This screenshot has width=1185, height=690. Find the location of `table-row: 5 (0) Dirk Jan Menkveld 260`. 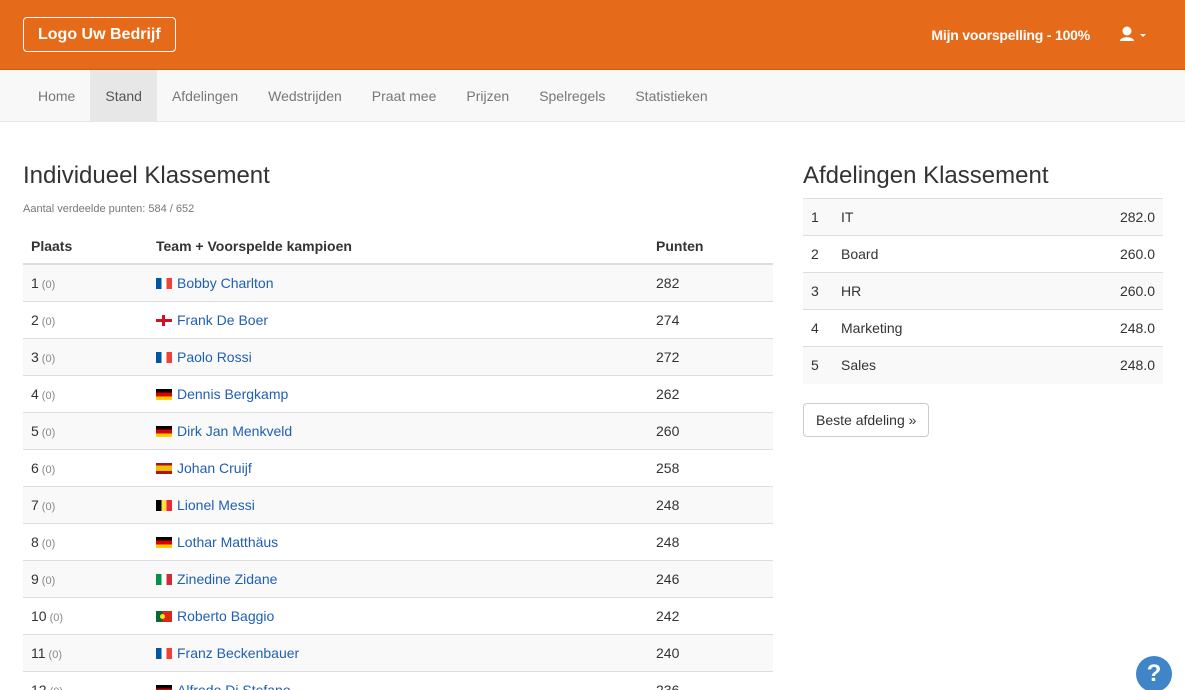

table-row: 5 (0) Dirk Jan Menkveld 260 is located at coordinates (398, 430).